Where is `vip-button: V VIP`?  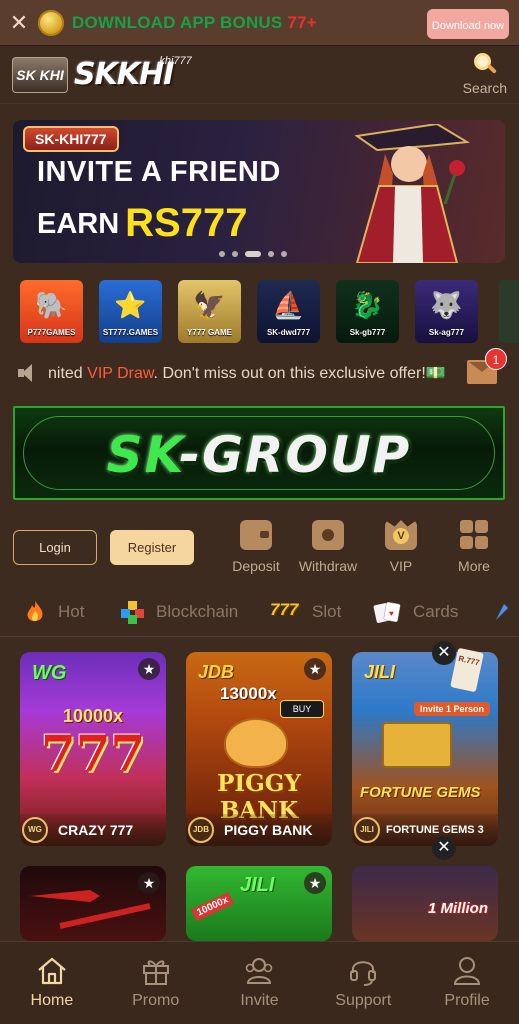 vip-button: V VIP is located at coordinates (401, 547).